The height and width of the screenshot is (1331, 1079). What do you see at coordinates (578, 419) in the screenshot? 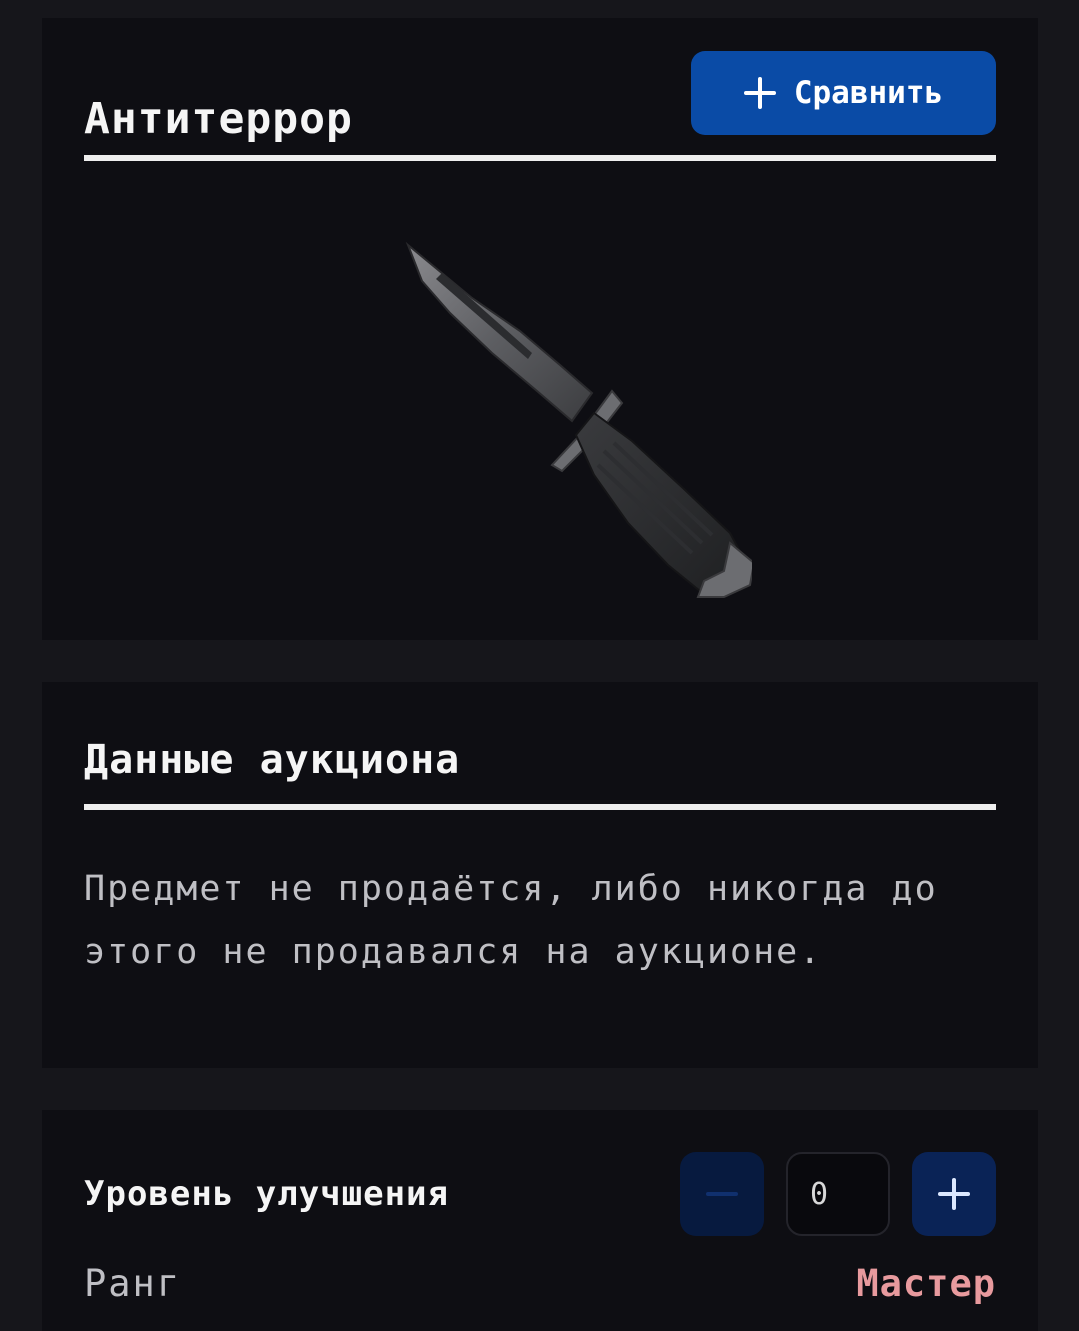
I see `combat-knife-icon` at bounding box center [578, 419].